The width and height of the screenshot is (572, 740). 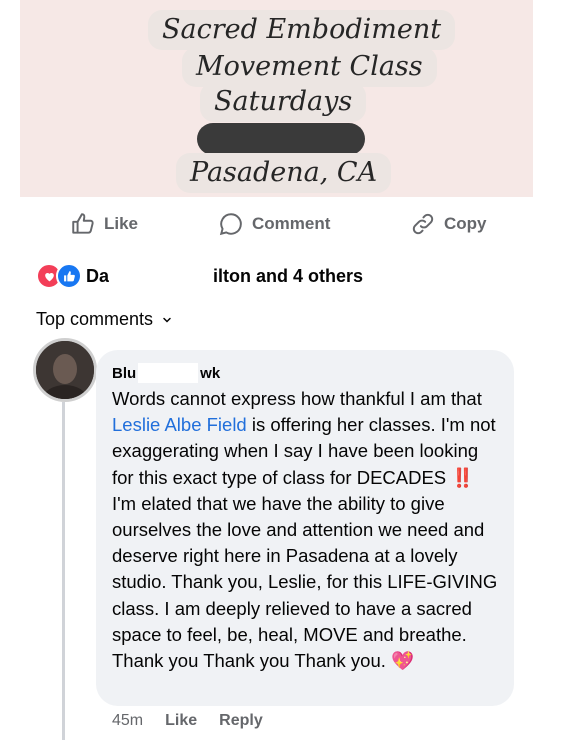 I want to click on mention-link: Leslie Albe Field, so click(x=179, y=424).